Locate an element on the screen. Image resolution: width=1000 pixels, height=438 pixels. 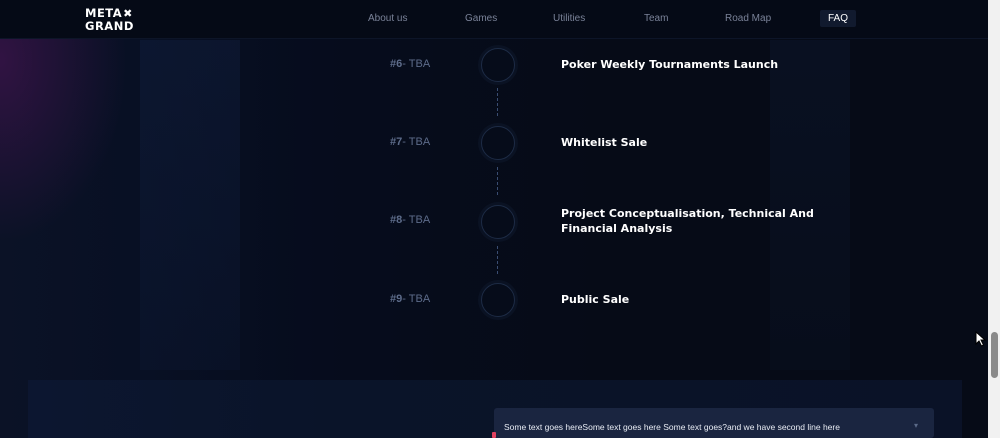
roadmap-item-title: Public Sale is located at coordinates (595, 299).